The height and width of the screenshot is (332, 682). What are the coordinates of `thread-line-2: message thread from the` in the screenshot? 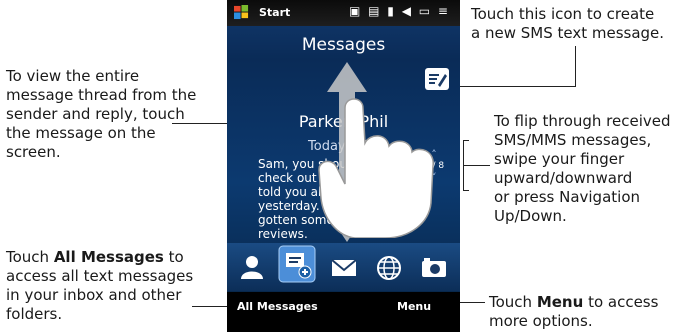 It's located at (101, 95).